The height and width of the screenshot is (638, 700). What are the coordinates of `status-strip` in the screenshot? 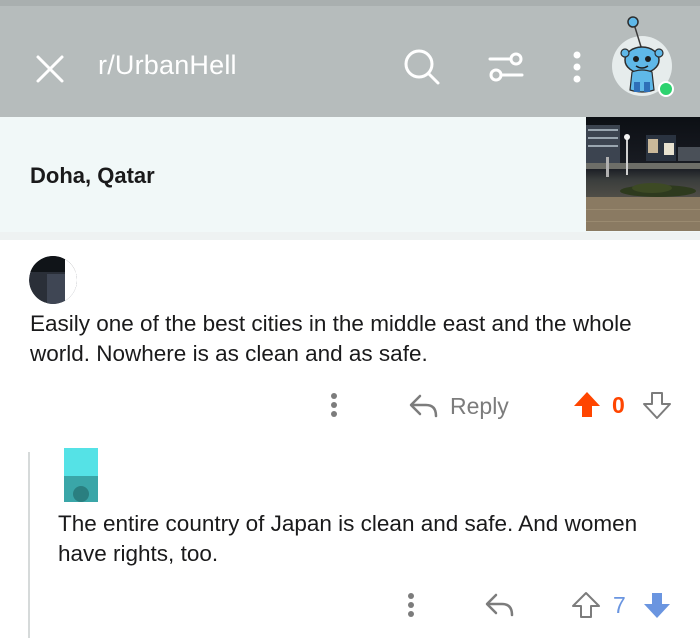 It's located at (350, 3).